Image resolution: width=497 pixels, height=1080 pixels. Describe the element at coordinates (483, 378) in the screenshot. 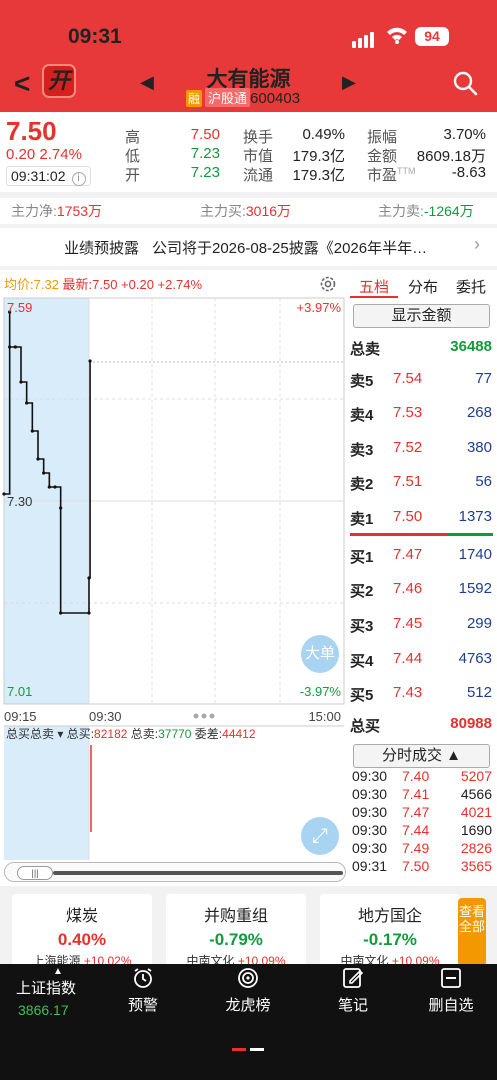

I see `ask-volume: 77` at that location.